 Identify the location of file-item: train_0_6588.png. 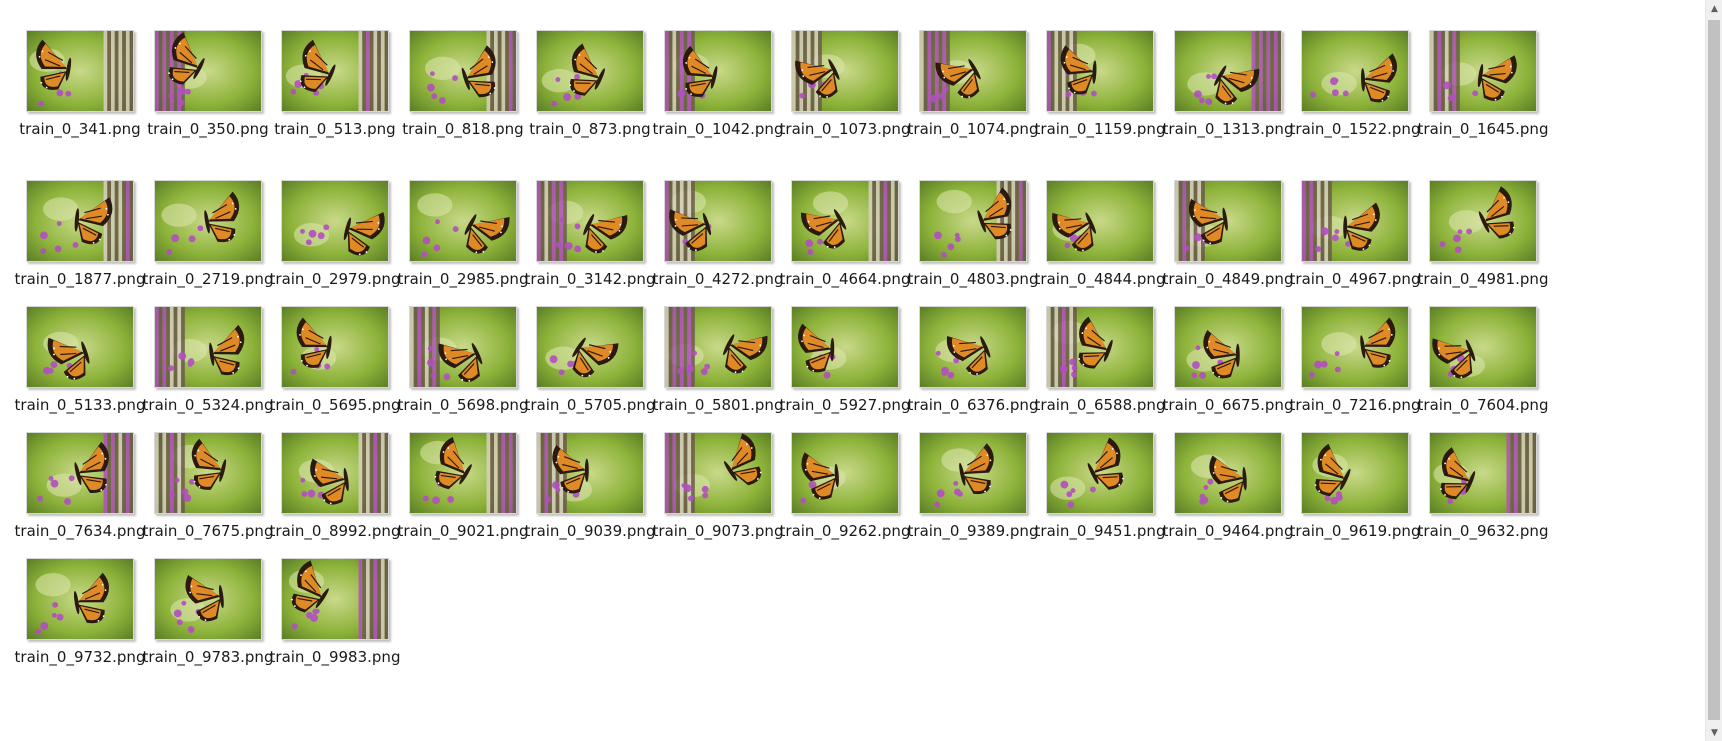
(1099, 367).